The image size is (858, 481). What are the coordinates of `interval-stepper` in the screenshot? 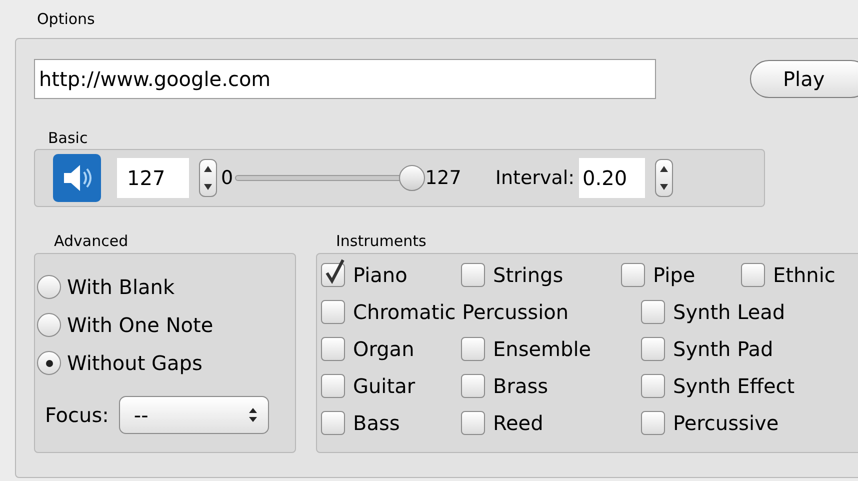 It's located at (663, 178).